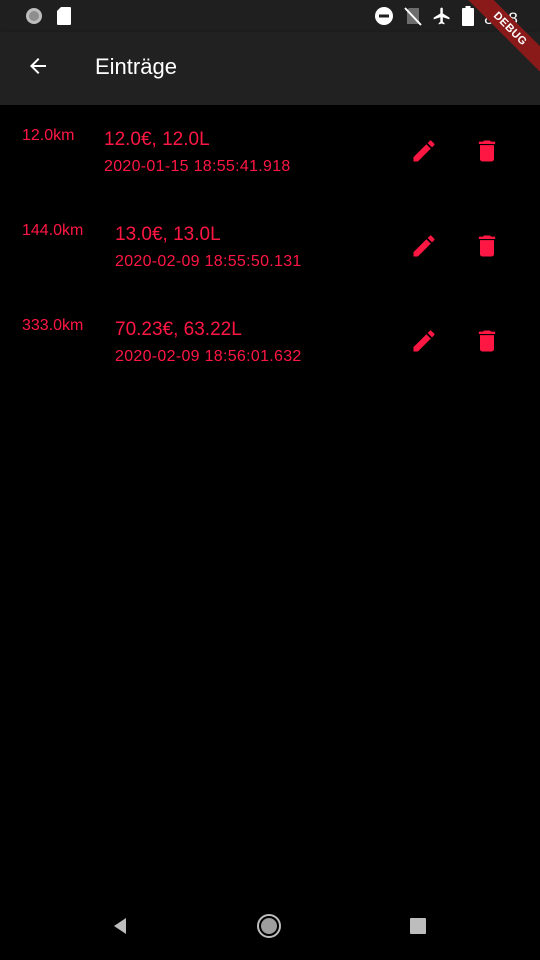  What do you see at coordinates (197, 151) in the screenshot?
I see `entry-details: 12.0€, 12.0L 2020-01-15 18:55:41.918` at bounding box center [197, 151].